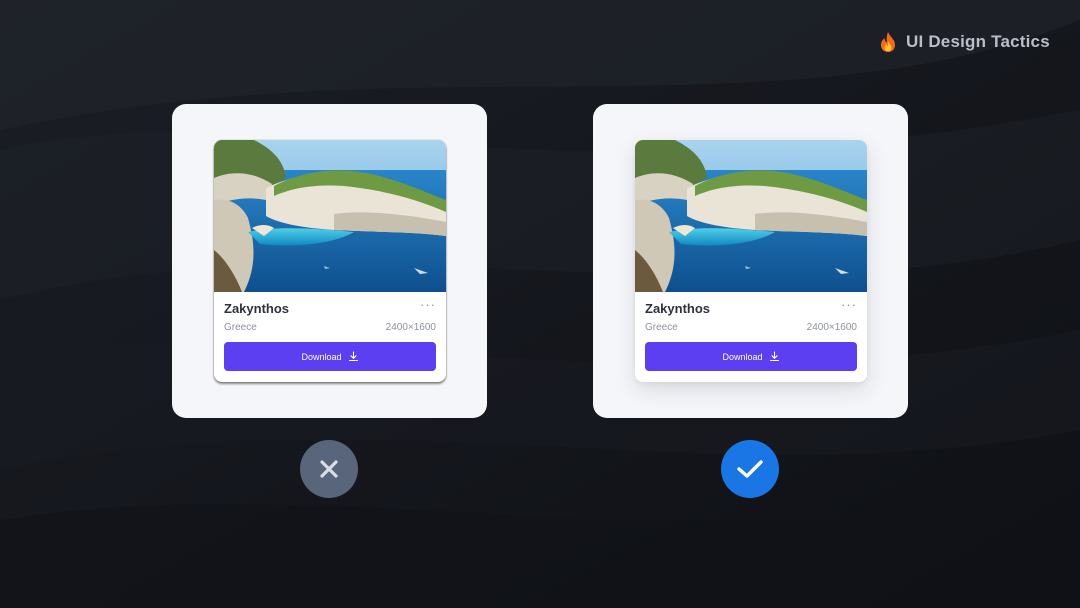 This screenshot has width=1080, height=608. I want to click on x-icon, so click(329, 469).